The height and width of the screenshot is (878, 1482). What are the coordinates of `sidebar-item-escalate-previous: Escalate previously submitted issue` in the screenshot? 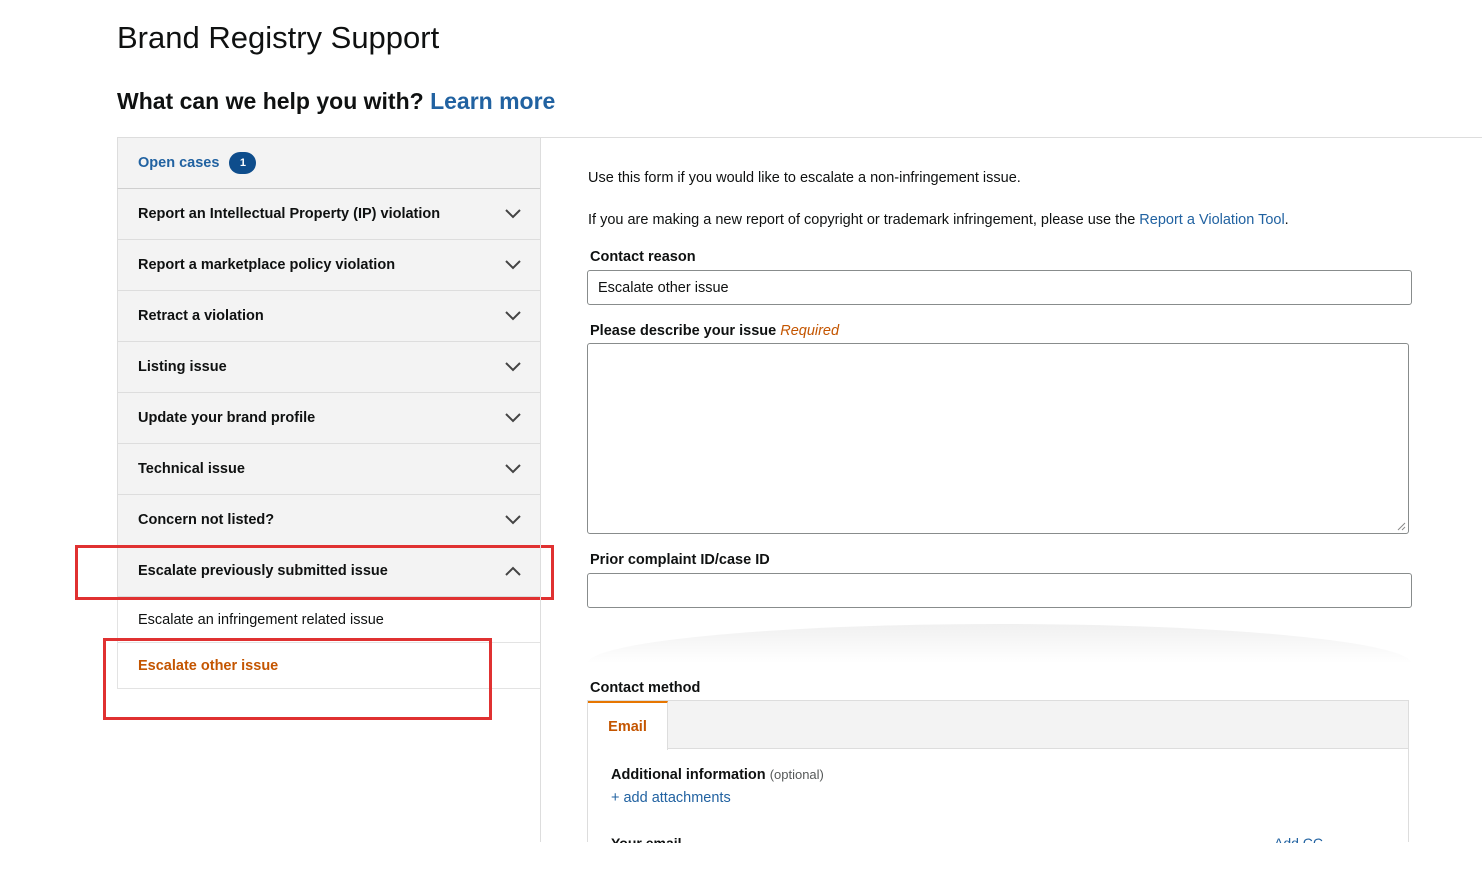 It's located at (329, 571).